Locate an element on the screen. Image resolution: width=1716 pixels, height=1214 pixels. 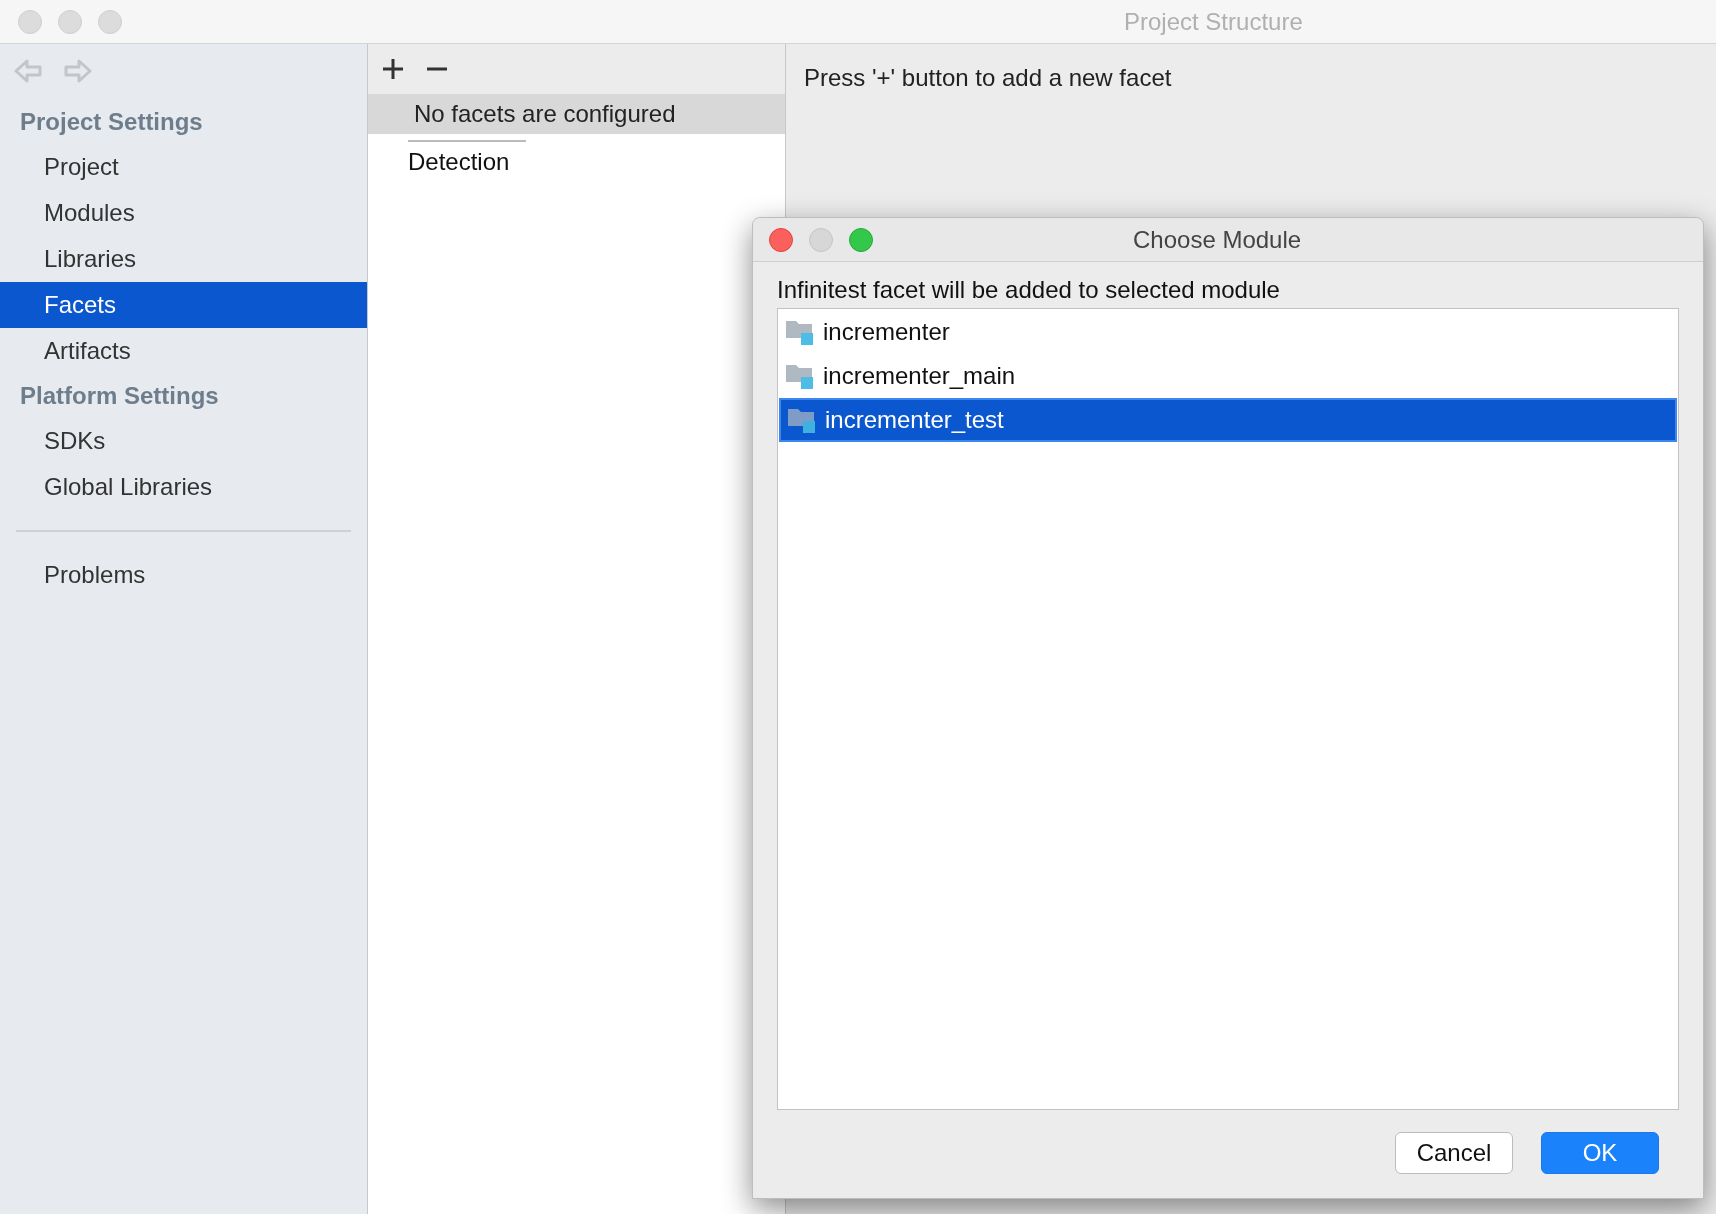
hint-text: Press '+' button to add a new facet is located at coordinates (988, 77).